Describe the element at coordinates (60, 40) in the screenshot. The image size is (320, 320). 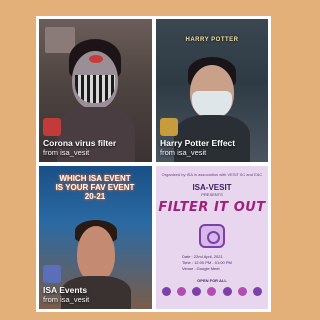
I see `wall-shelf` at that location.